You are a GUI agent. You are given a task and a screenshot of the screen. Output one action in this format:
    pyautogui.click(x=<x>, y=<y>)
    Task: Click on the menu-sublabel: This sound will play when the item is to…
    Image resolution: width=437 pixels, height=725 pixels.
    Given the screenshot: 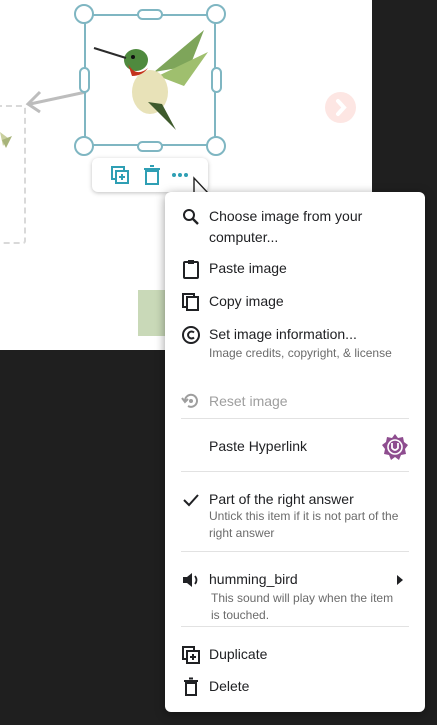 What is the action you would take?
    pyautogui.click(x=302, y=606)
    